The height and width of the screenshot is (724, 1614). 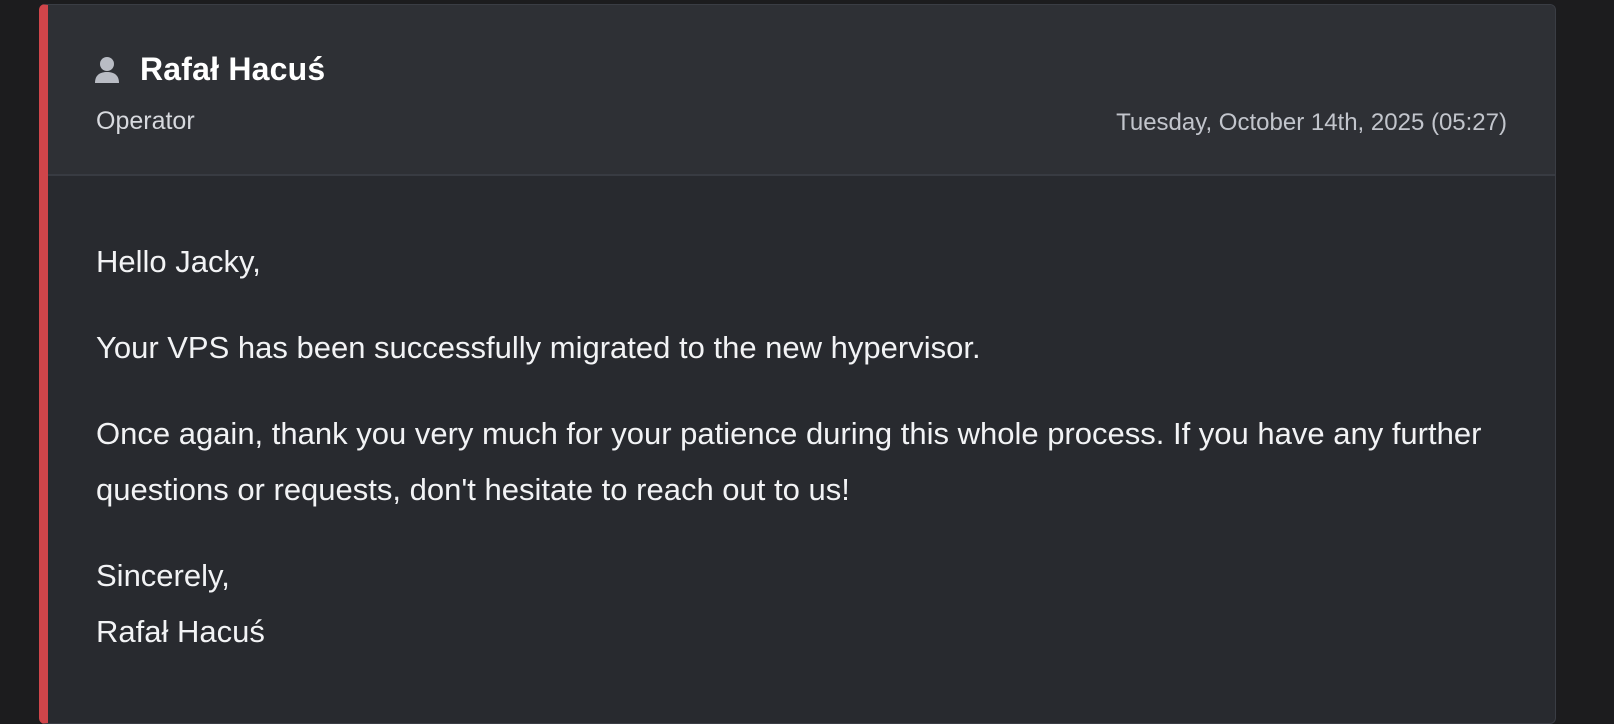 I want to click on user-icon, so click(x=107, y=70).